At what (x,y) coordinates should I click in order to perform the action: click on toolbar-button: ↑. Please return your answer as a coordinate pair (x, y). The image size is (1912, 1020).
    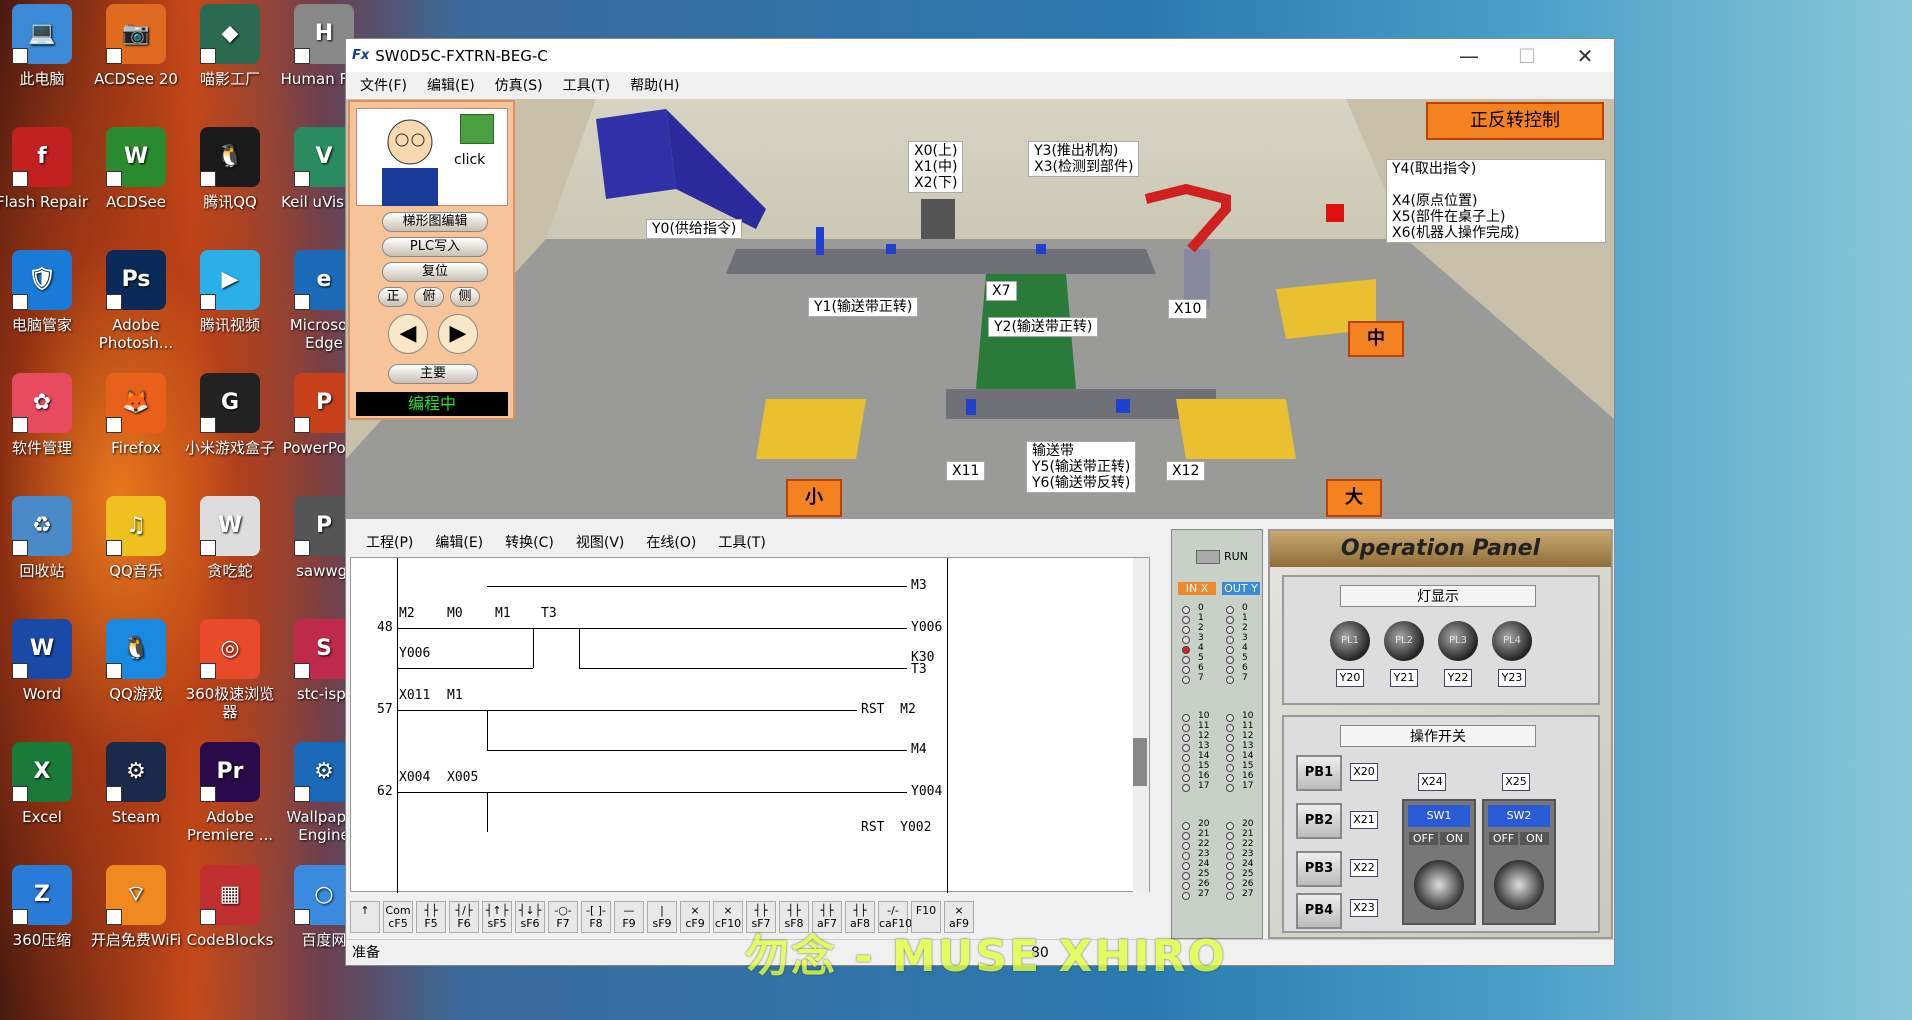
    Looking at the image, I should click on (365, 917).